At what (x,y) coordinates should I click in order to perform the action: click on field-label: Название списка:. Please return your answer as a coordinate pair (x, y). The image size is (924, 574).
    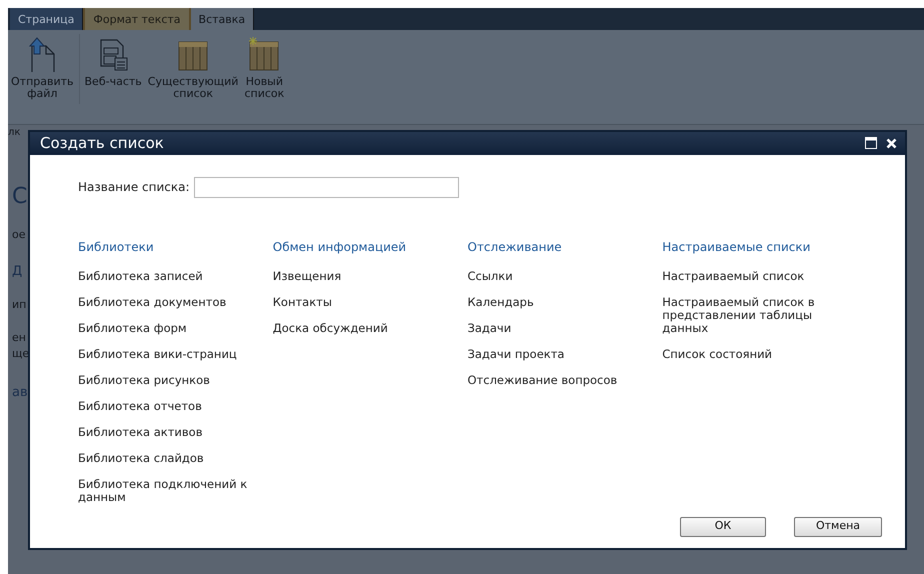
    Looking at the image, I should click on (134, 187).